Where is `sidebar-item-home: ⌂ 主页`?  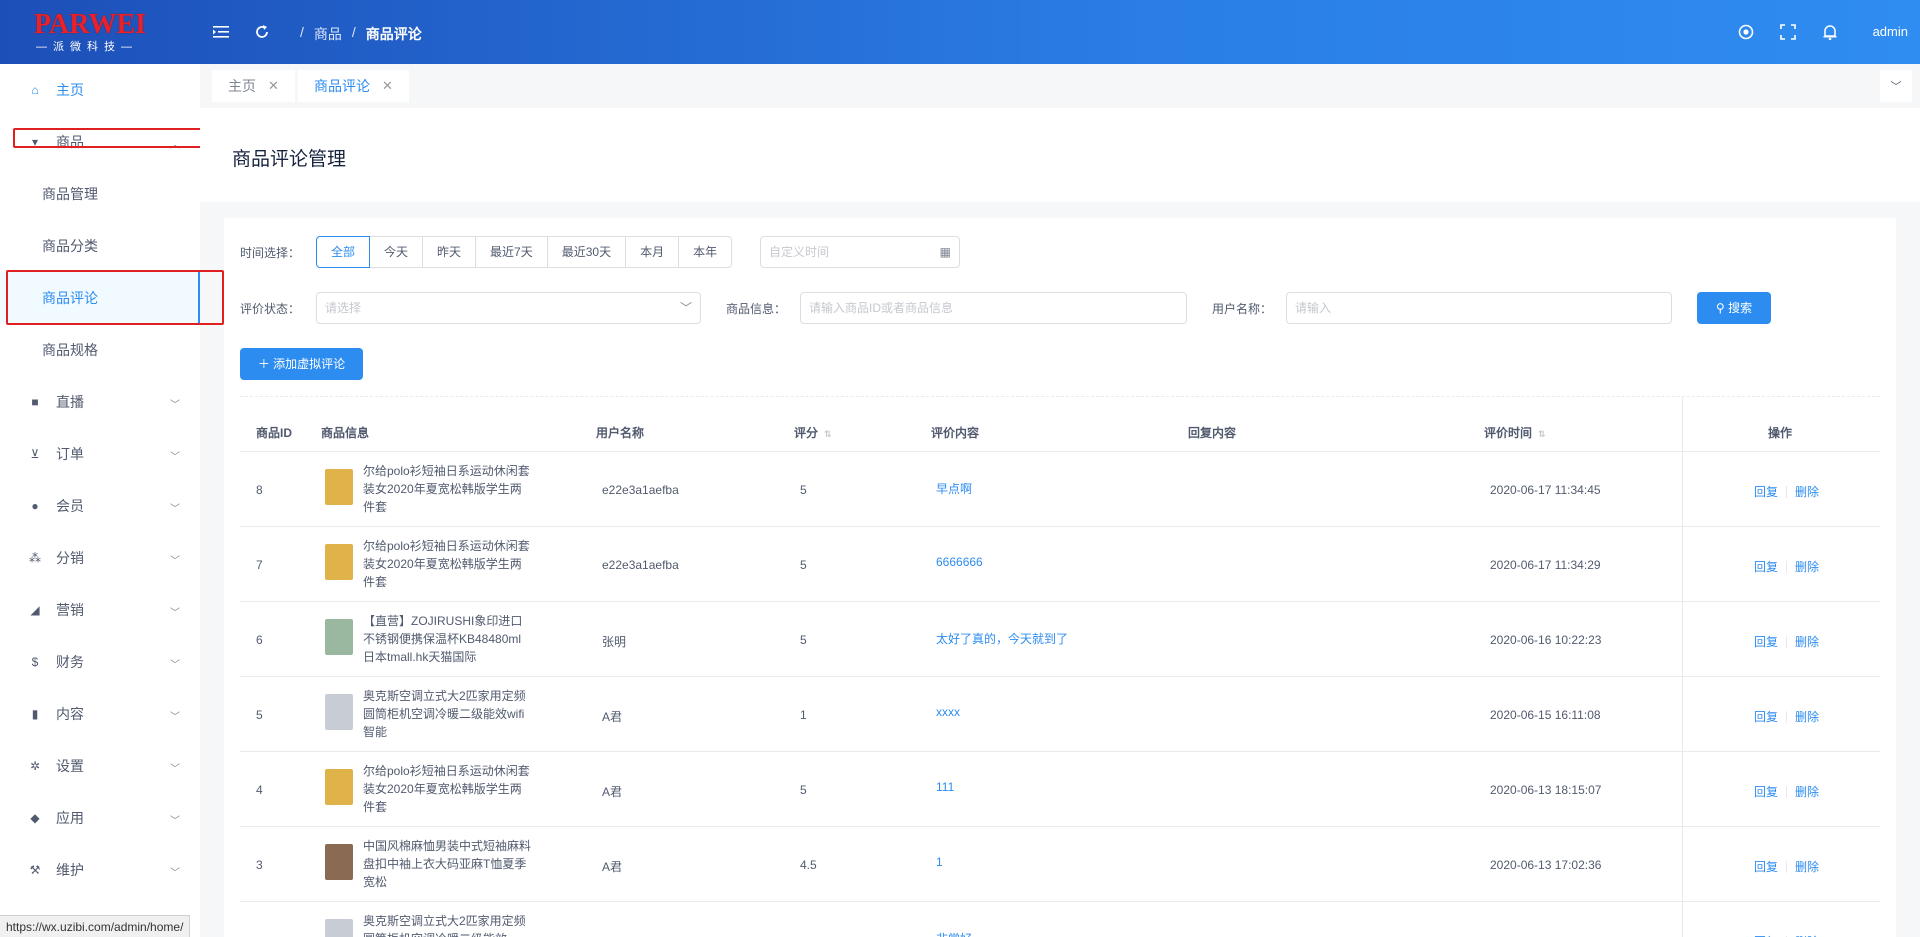
sidebar-item-home: ⌂ 主页 is located at coordinates (100, 90).